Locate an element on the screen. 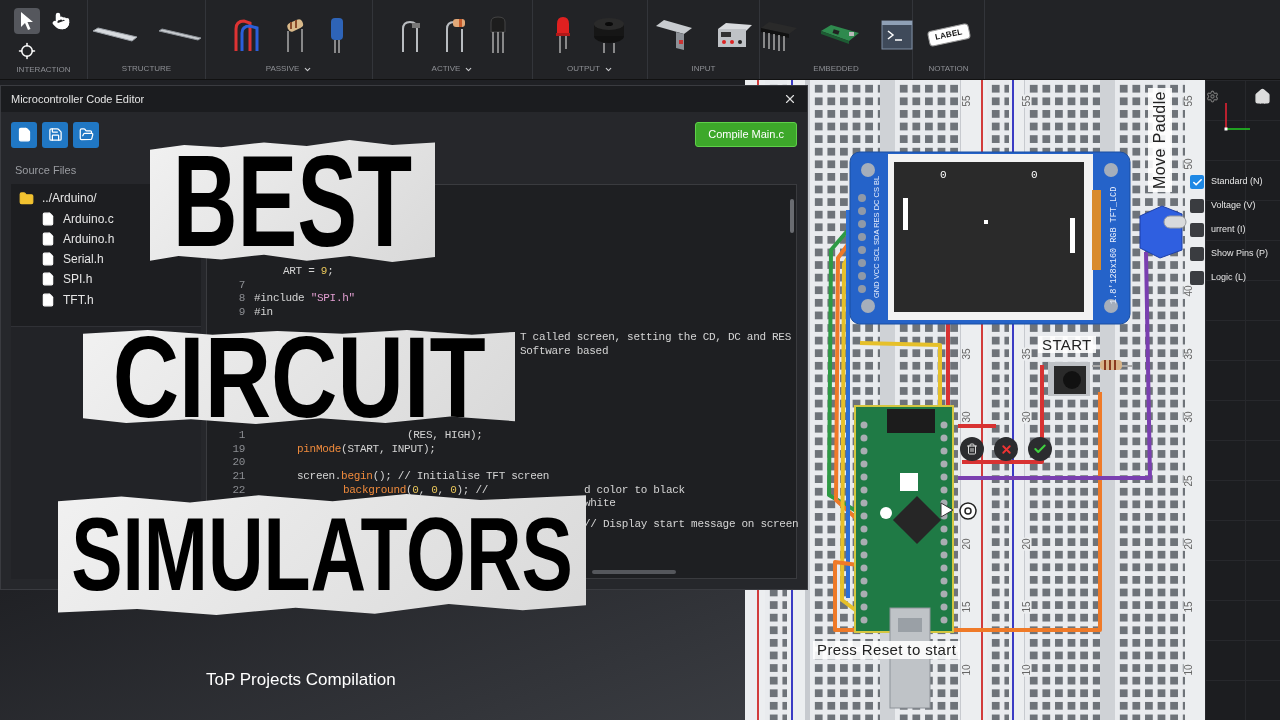  file-tree-item: ../Arduino/ is located at coordinates (58, 198).